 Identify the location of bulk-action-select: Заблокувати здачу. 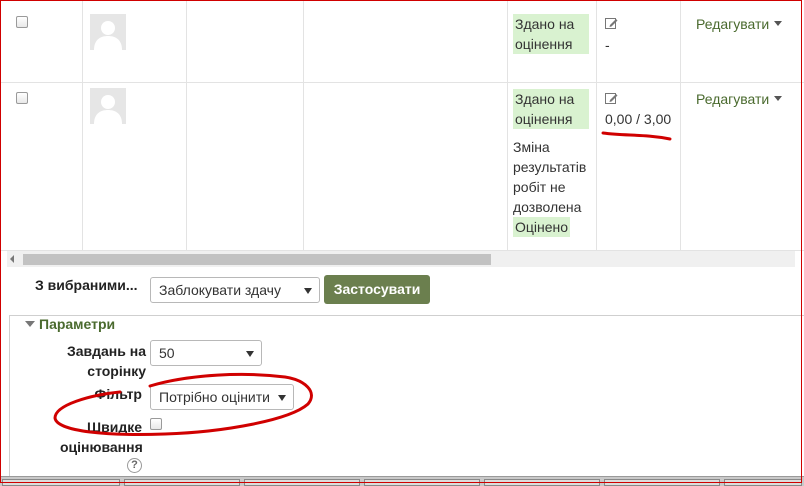
(235, 290).